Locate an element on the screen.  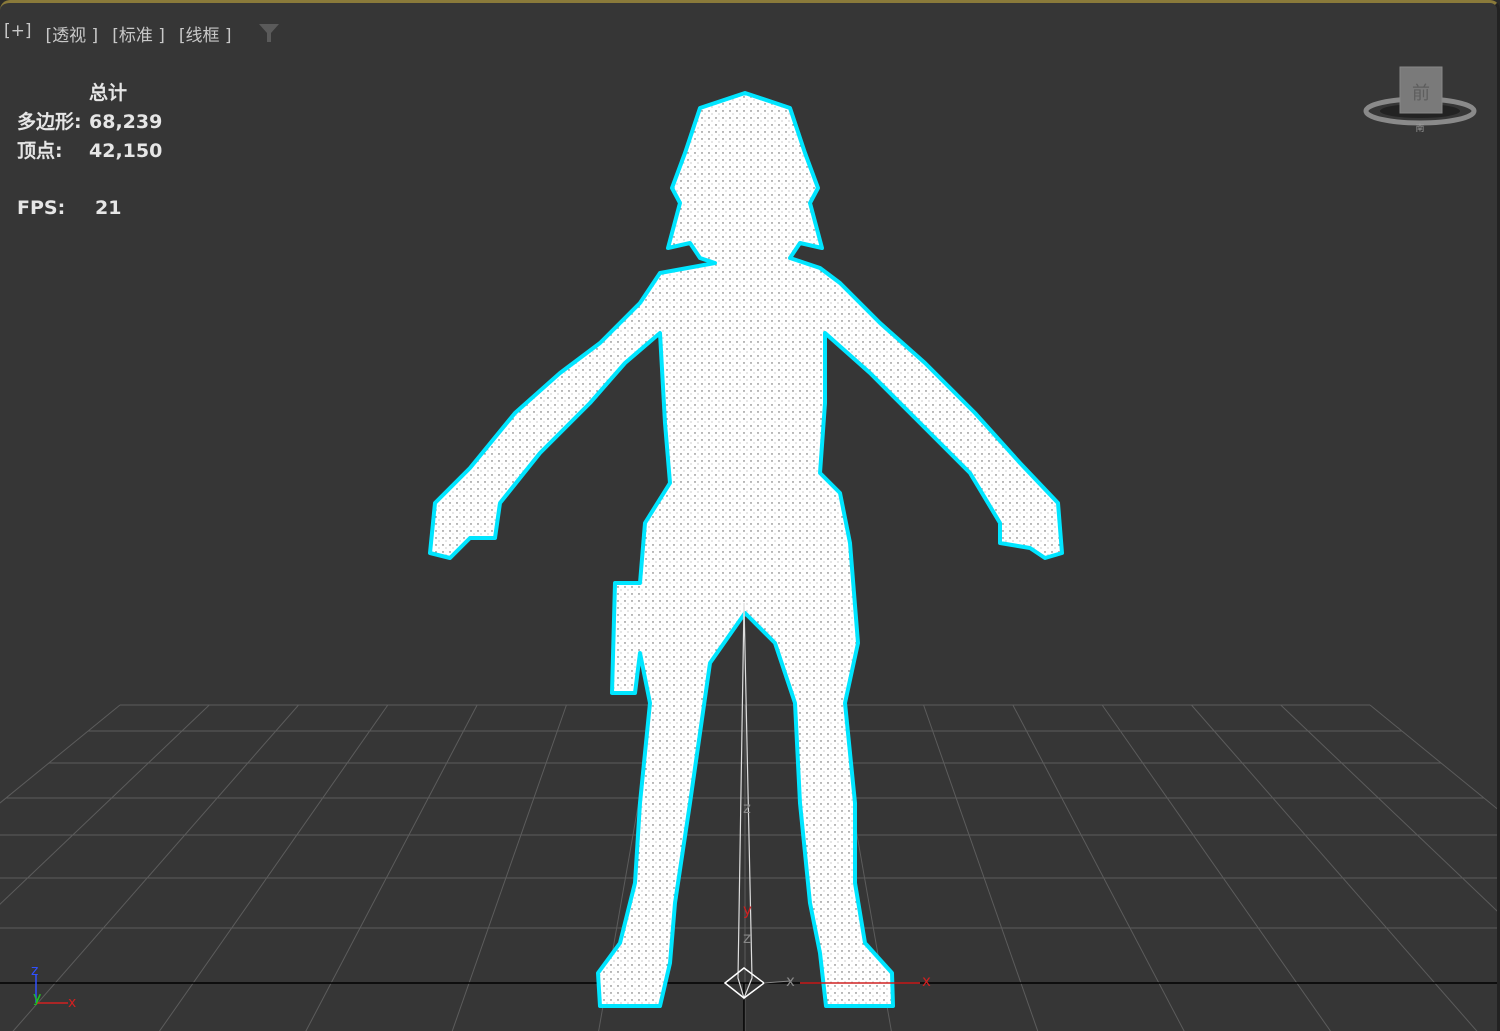
gizmo-x-label-red: x is located at coordinates (926, 981).